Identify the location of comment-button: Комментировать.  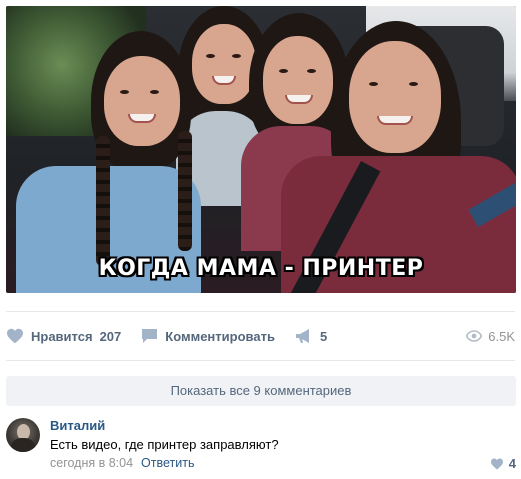
(208, 336).